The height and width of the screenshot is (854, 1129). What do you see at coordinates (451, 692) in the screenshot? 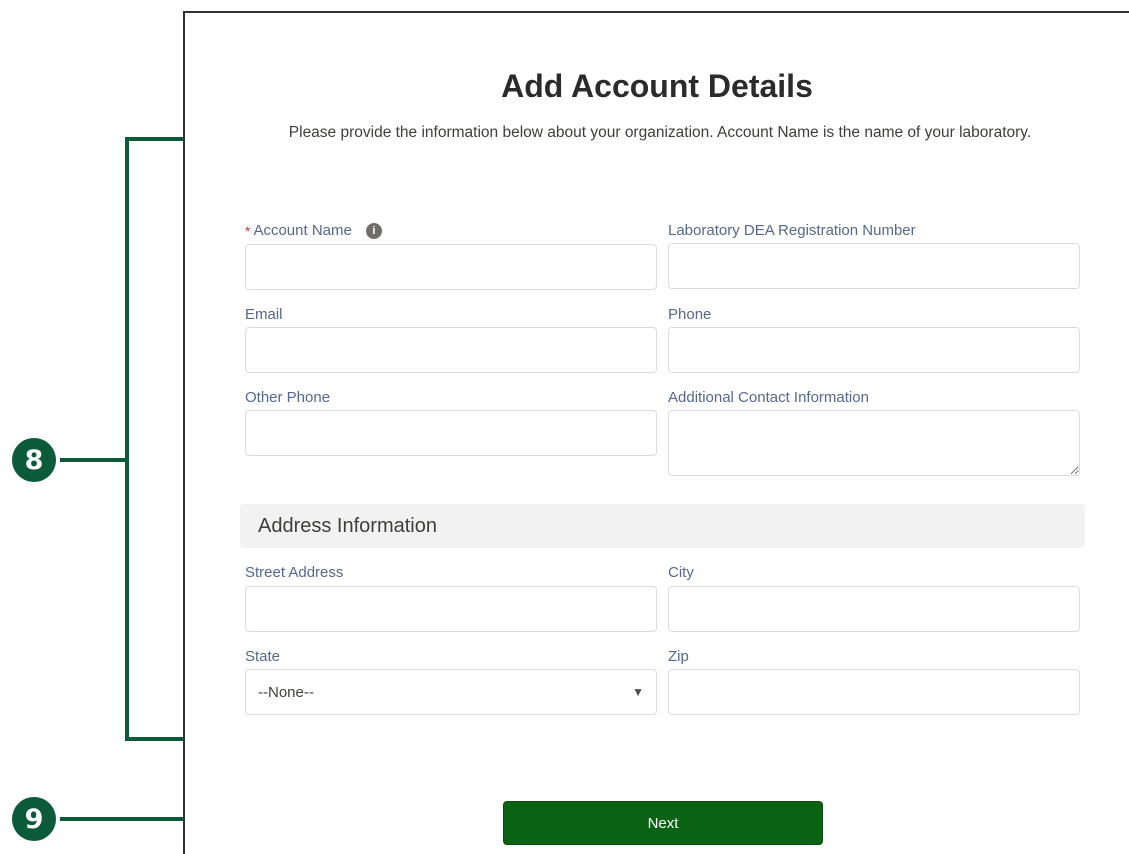
I see `state-select: --None-- ▼` at bounding box center [451, 692].